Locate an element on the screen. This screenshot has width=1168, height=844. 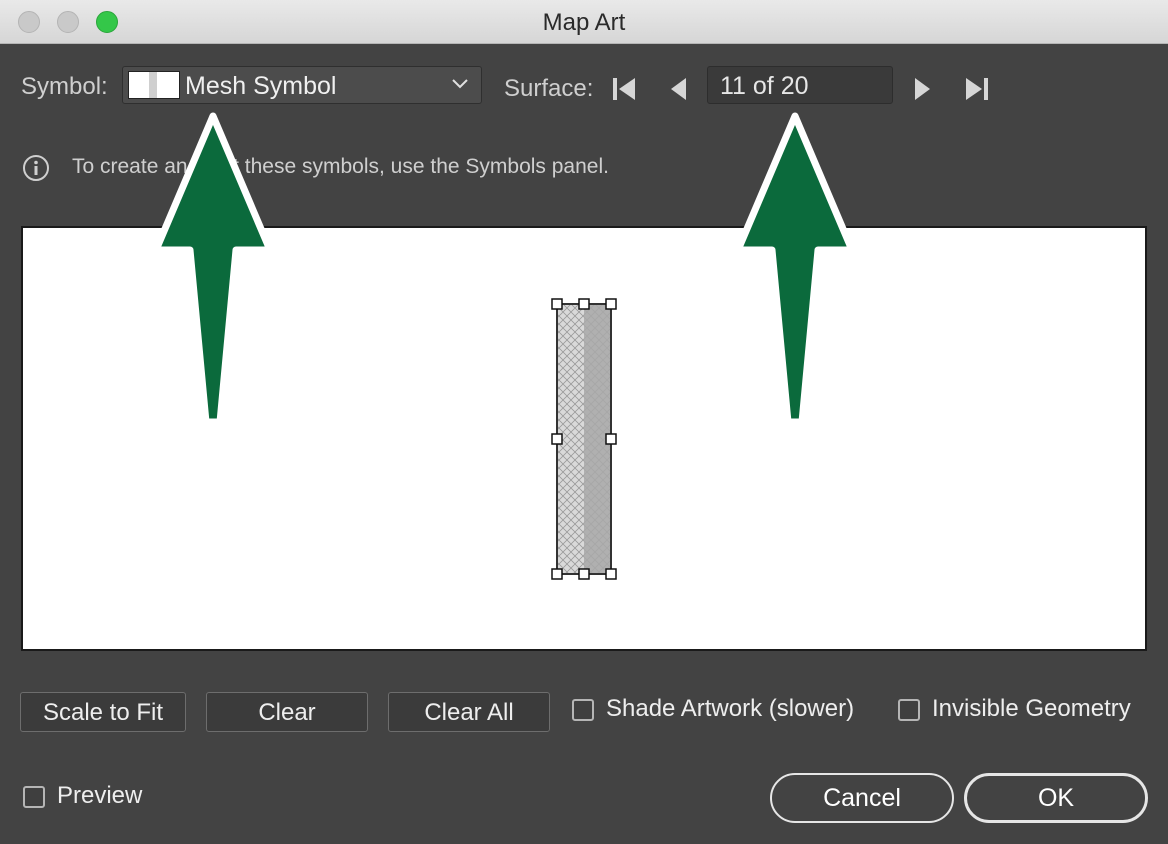
invisible-geometry-checkbox-box is located at coordinates (909, 710).